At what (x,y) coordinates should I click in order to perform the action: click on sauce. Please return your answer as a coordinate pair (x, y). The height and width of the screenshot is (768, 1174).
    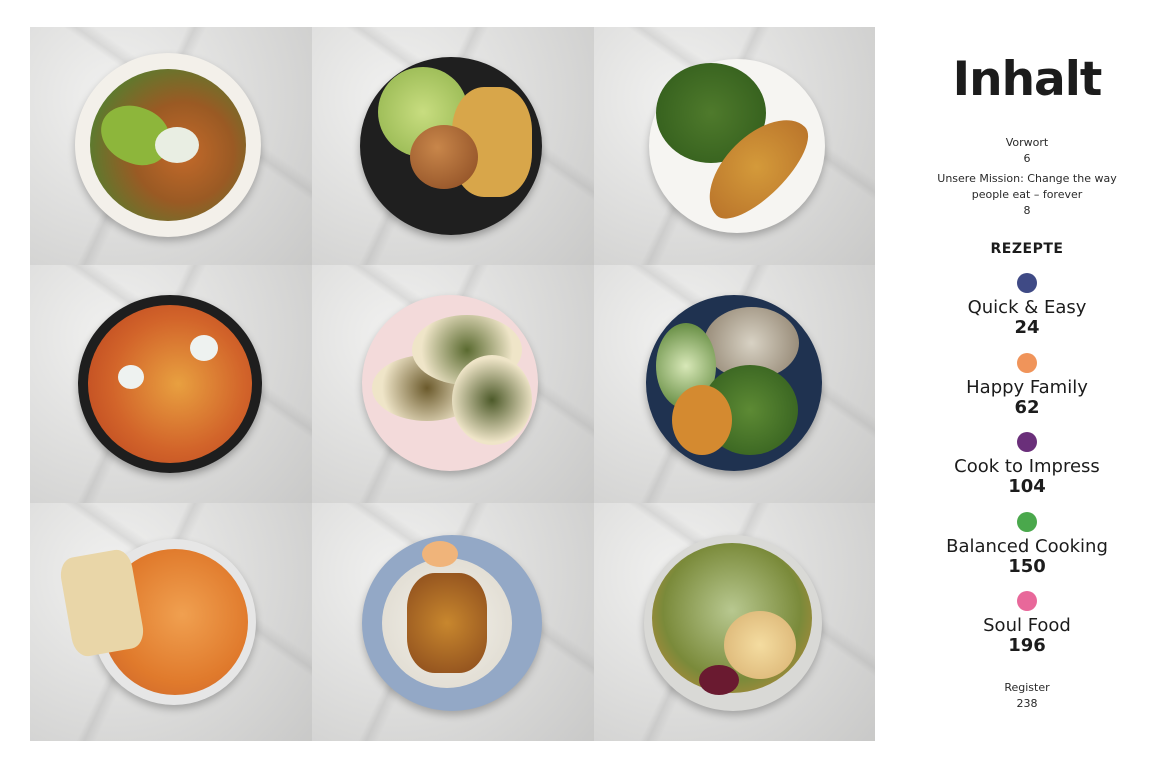
    Looking at the image, I should click on (440, 554).